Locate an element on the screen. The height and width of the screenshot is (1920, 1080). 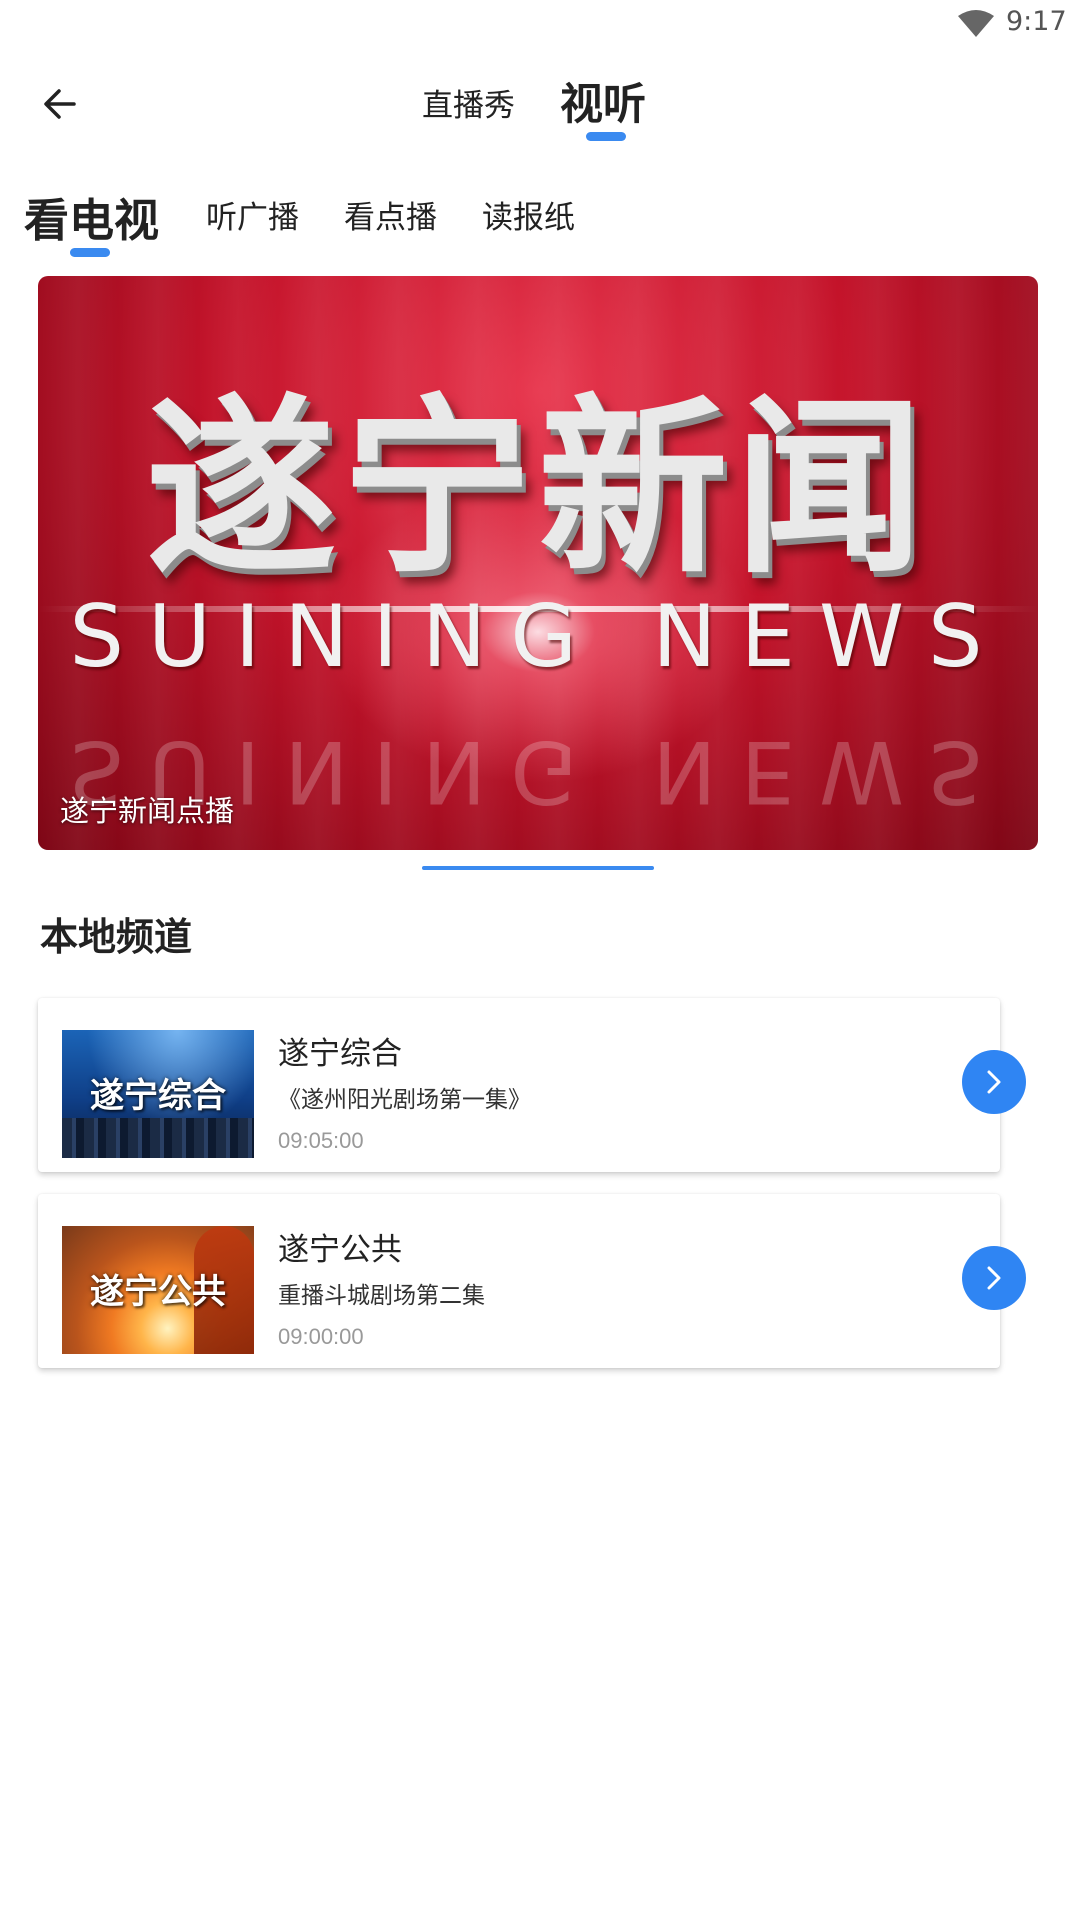
channel-program: 重播斗城剧场第二集 is located at coordinates (381, 1296).